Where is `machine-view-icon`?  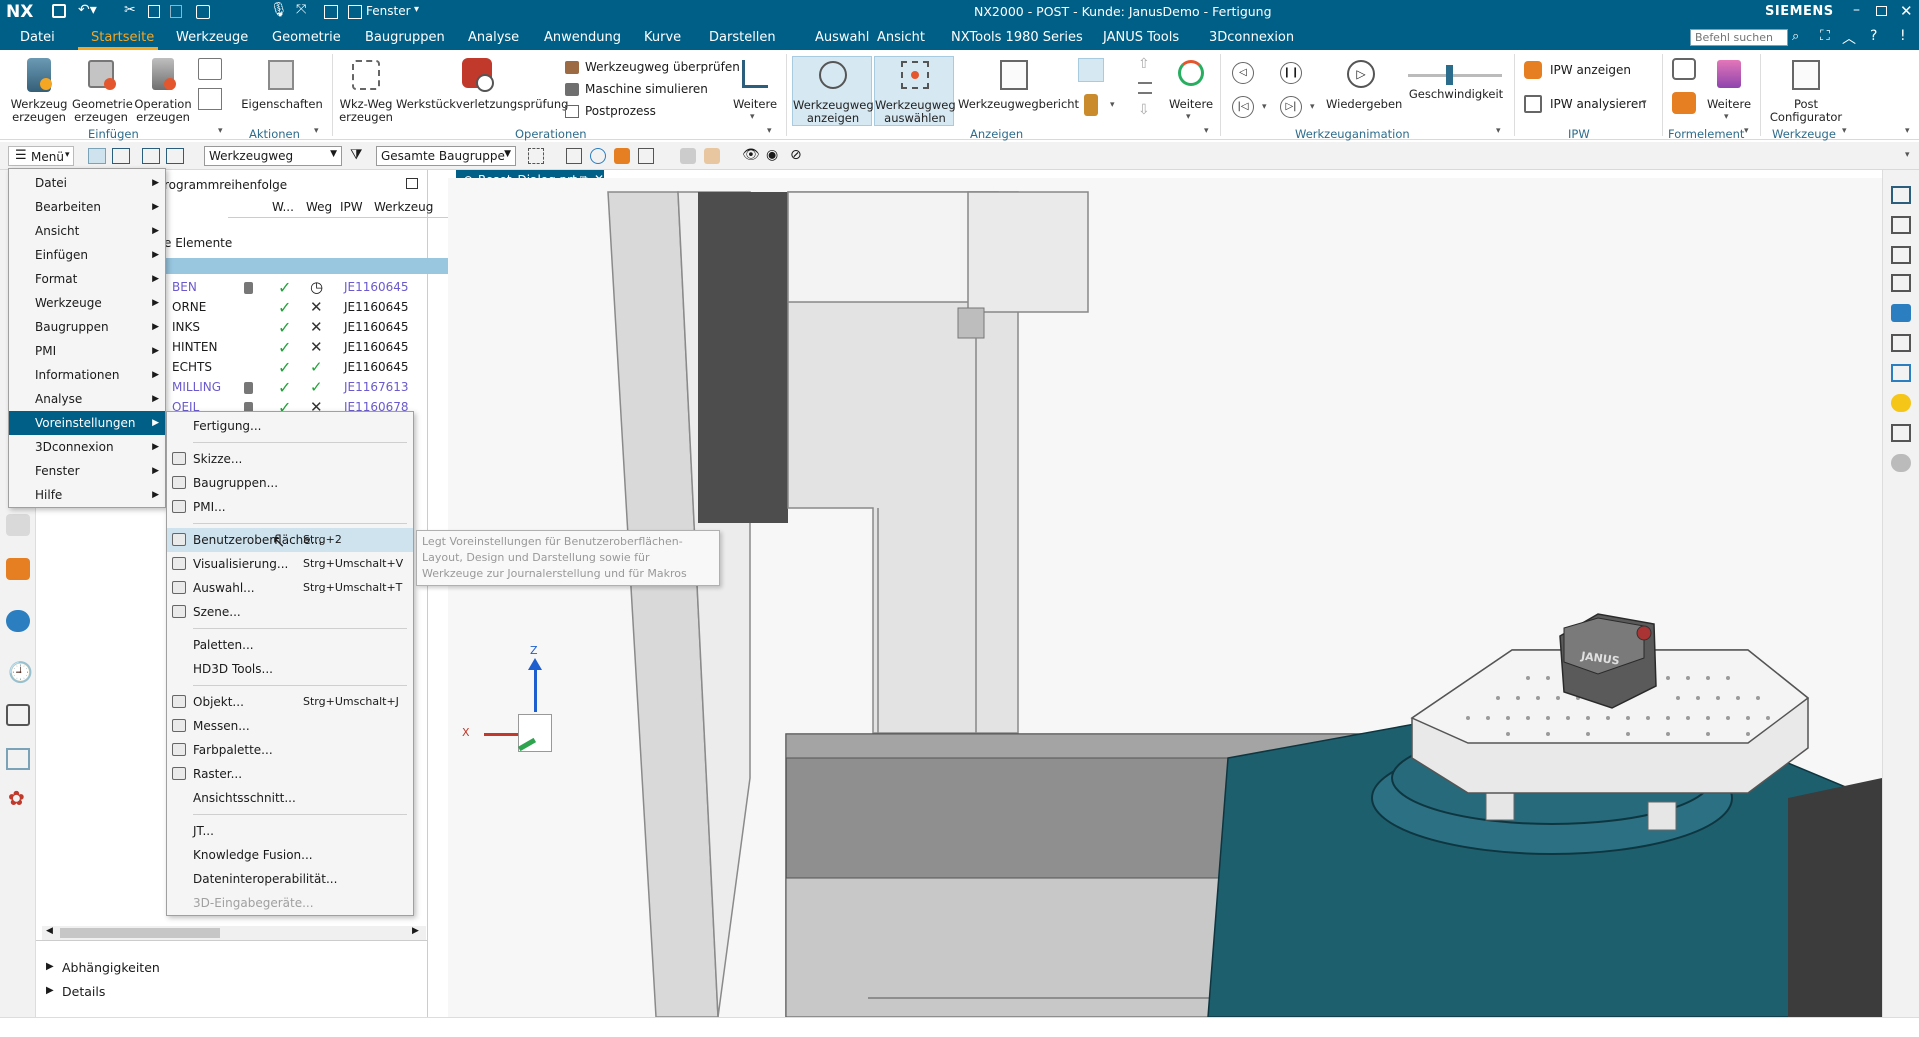
machine-view-icon is located at coordinates (121, 156).